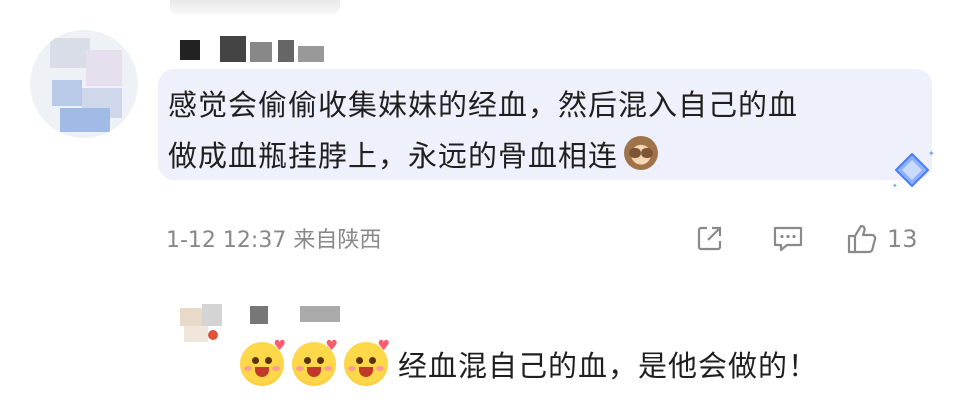 This screenshot has height=413, width=960. I want to click on comment-text-line-2-text: 做成血瓶挂脖上，永远的骨血相连, so click(393, 156).